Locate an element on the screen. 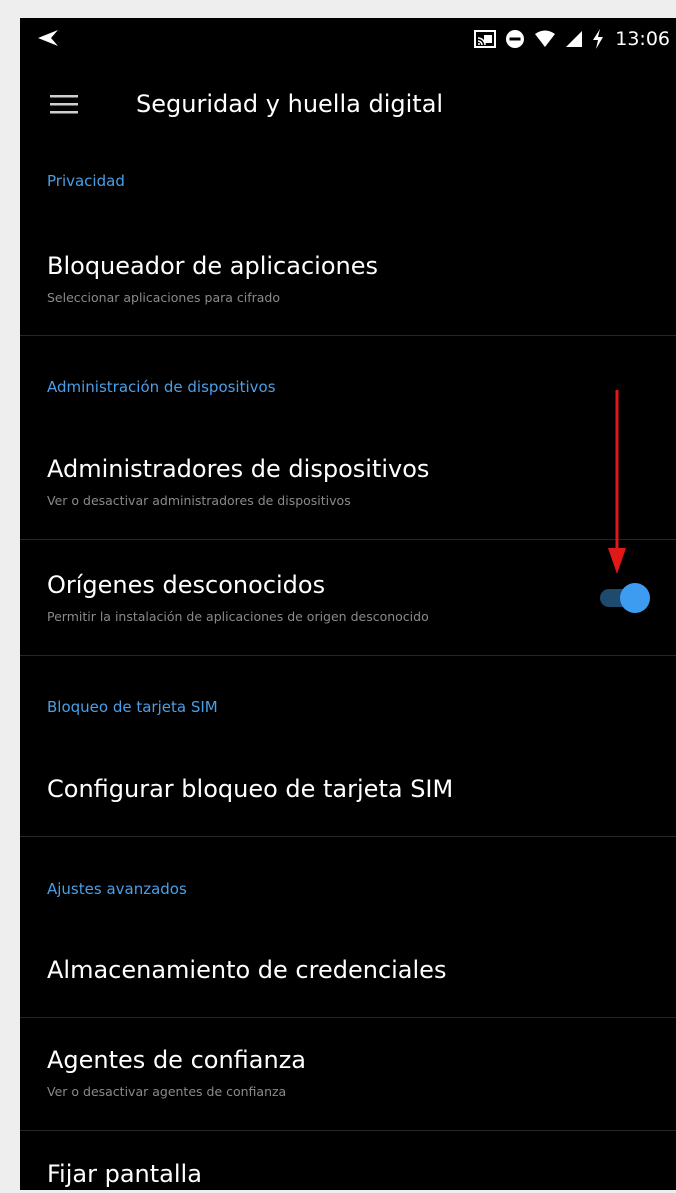 This screenshot has width=676, height=1193. toggle-thumb is located at coordinates (635, 598).